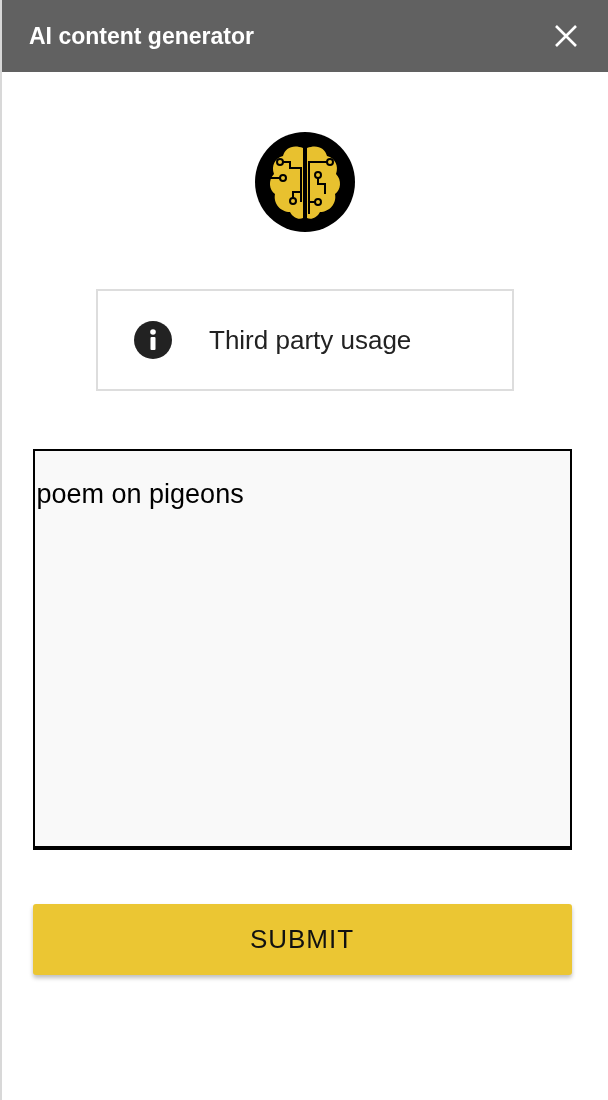  What do you see at coordinates (141, 36) in the screenshot?
I see `window-title: AI content generator` at bounding box center [141, 36].